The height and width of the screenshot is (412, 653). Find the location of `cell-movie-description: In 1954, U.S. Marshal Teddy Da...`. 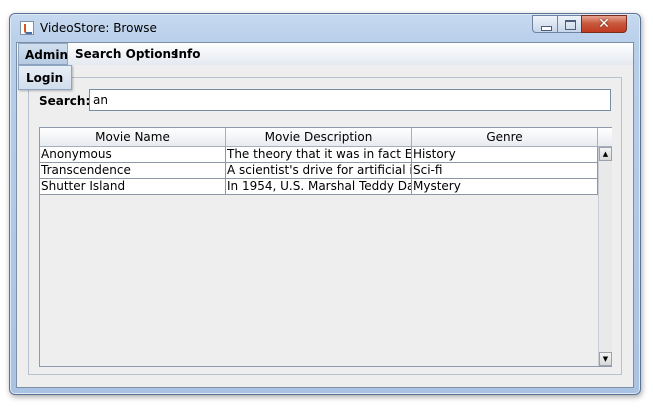

cell-movie-description: In 1954, U.S. Marshal Teddy Da... is located at coordinates (319, 187).